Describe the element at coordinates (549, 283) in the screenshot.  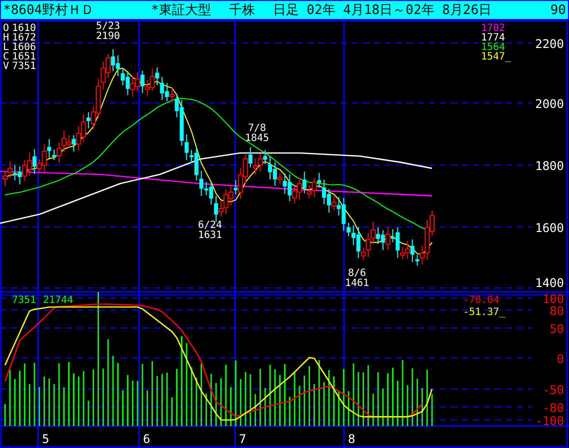
I see `price-axis-label: 1400` at that location.